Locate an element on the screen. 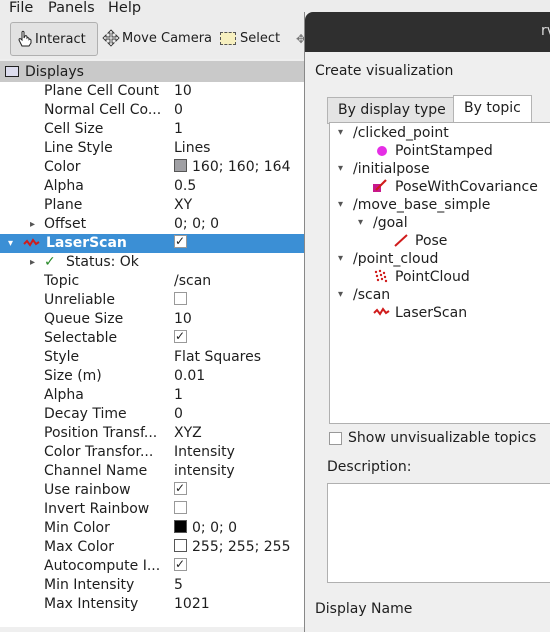 This screenshot has width=550, height=632. laserscan-display-row: ▾ LaserScan is located at coordinates (152, 242).